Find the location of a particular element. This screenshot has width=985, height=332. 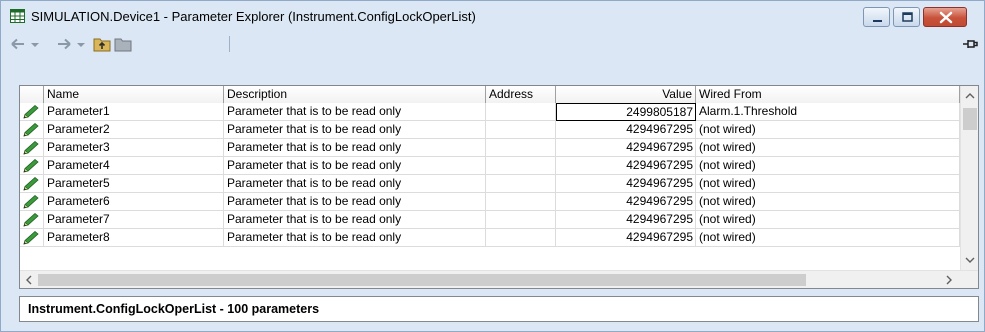

maximize-icon is located at coordinates (907, 17).